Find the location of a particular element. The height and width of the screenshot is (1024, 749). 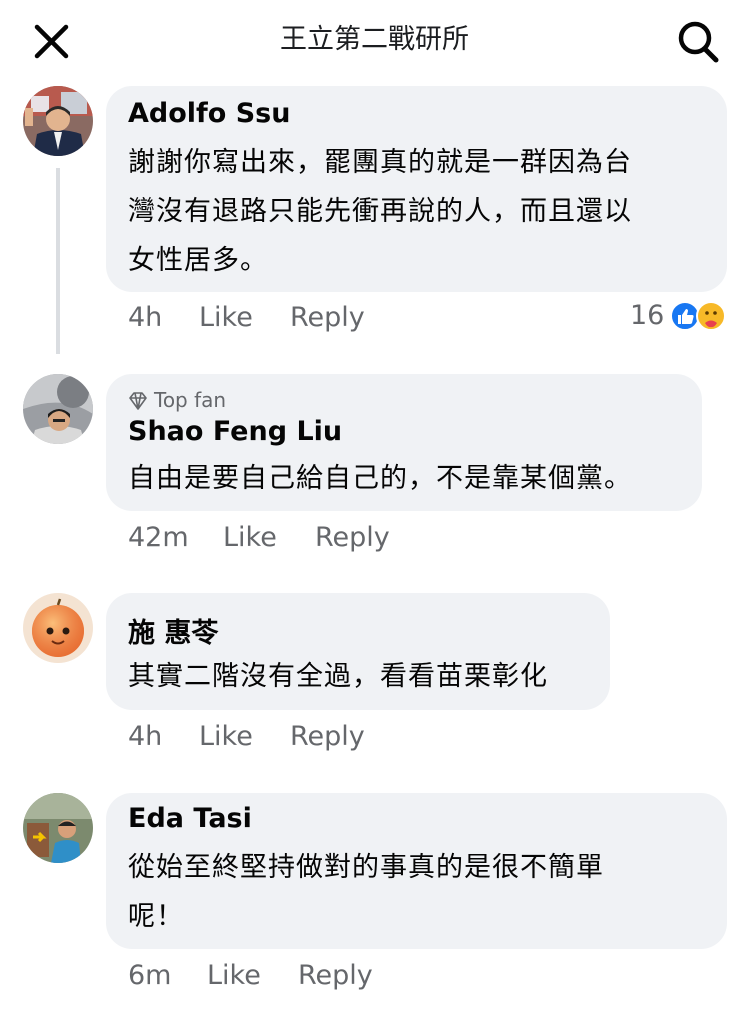

comment-author: Shao Feng Liu is located at coordinates (235, 431).